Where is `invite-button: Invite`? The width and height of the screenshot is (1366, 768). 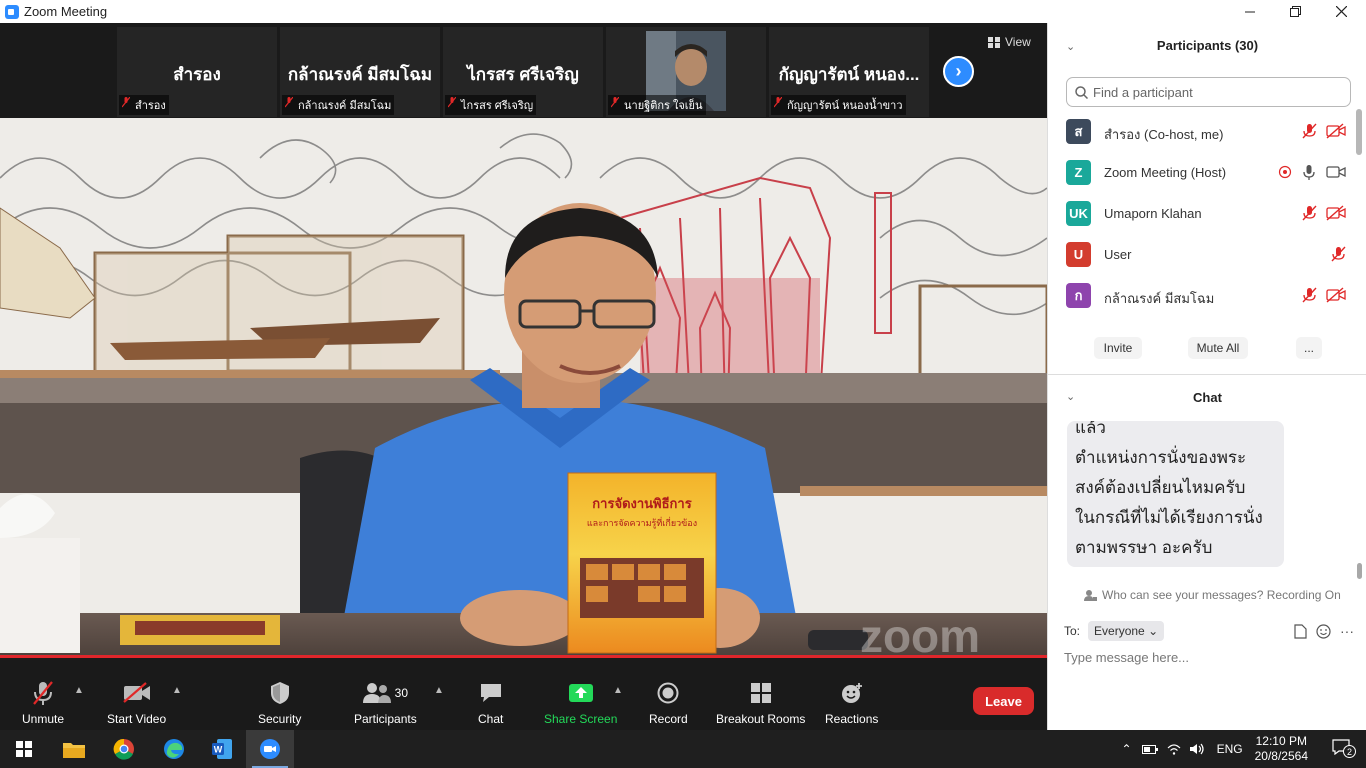
invite-button: Invite is located at coordinates (1118, 348).